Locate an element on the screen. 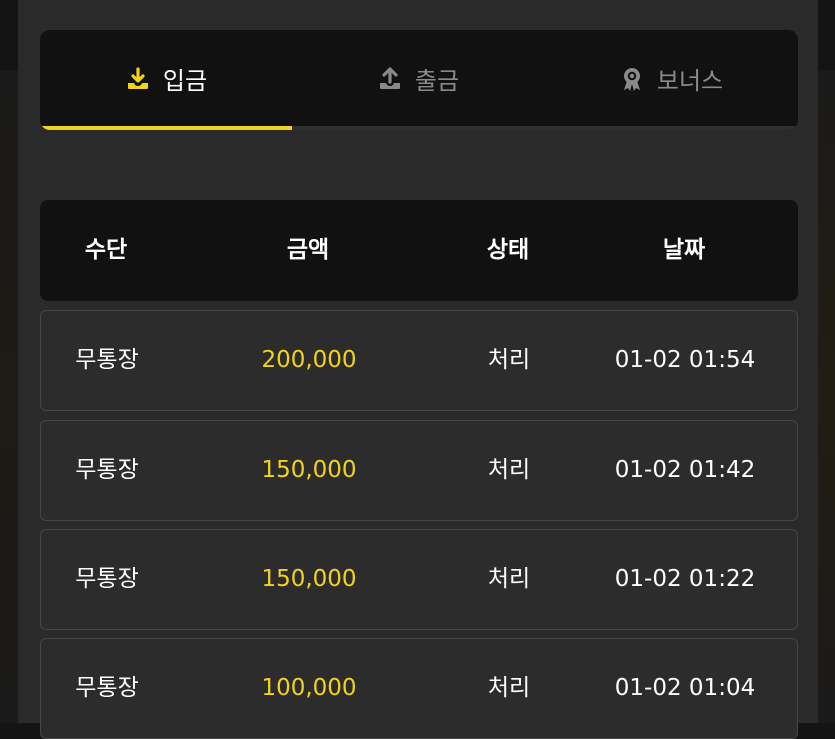 The image size is (835, 739). row-amount: 200,000 is located at coordinates (309, 360).